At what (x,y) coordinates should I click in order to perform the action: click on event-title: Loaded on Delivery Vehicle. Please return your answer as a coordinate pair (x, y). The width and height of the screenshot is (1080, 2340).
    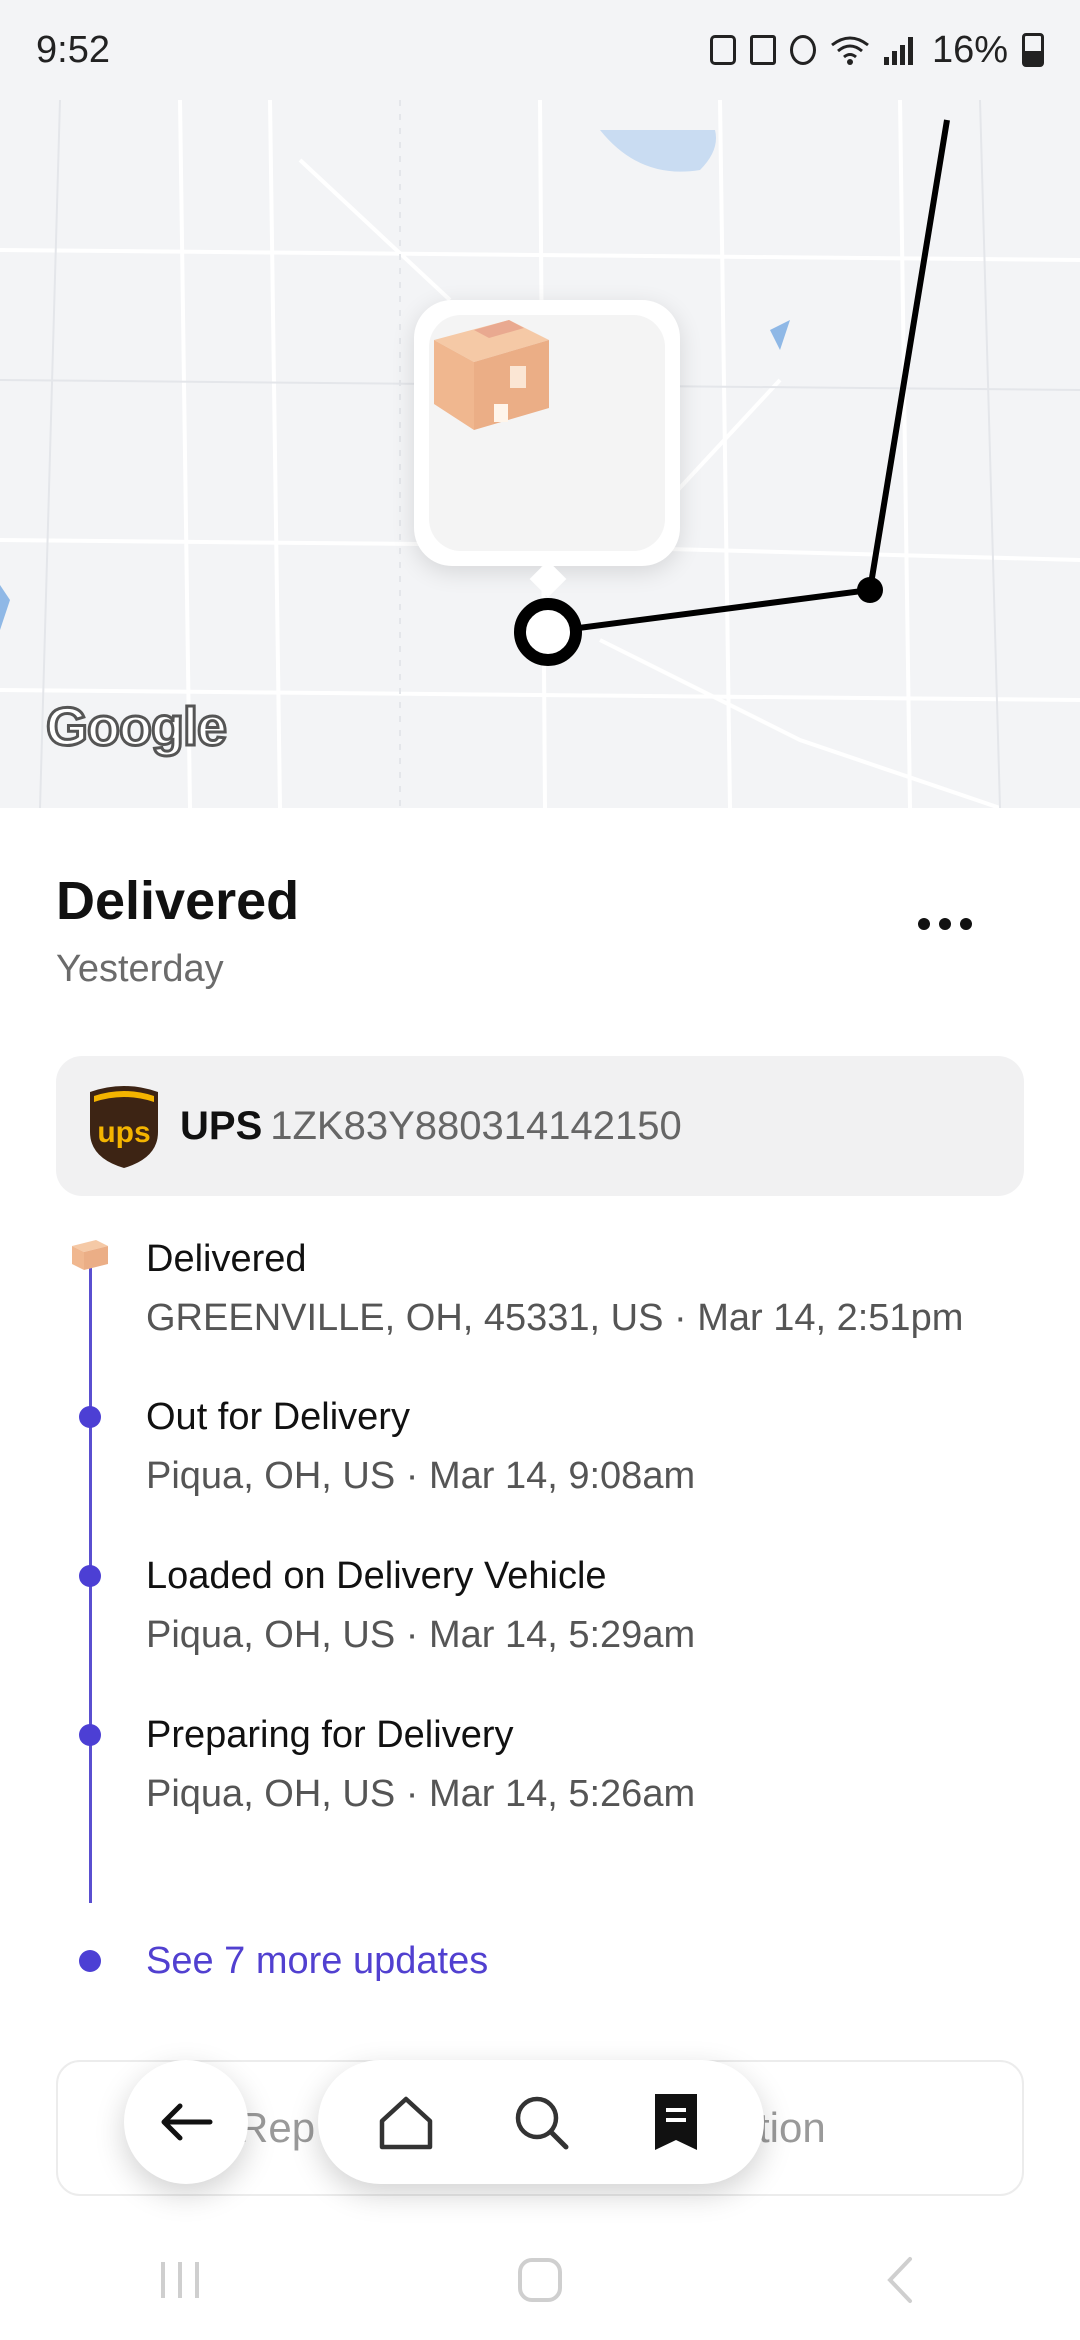
    Looking at the image, I should click on (376, 1576).